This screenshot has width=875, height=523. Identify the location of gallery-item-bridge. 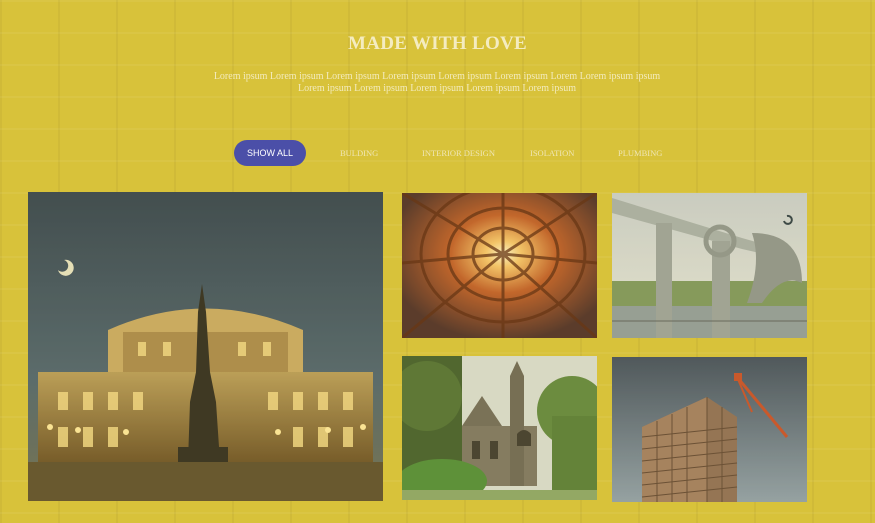
(709, 265).